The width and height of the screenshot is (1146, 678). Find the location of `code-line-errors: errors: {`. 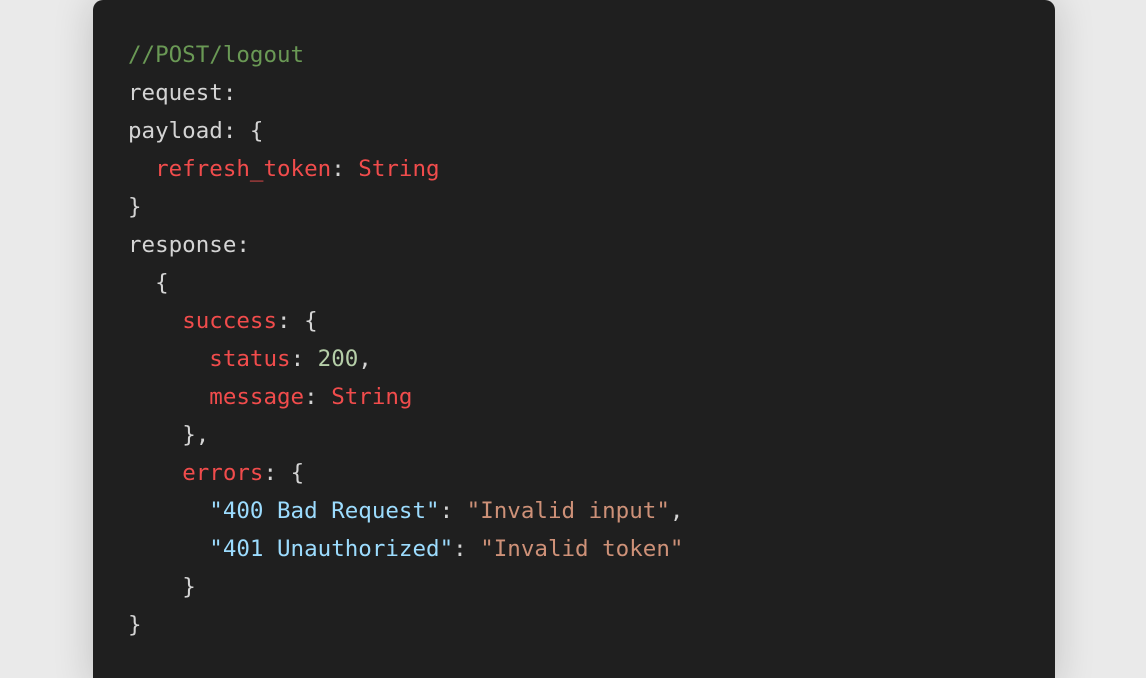

code-line-errors: errors: { is located at coordinates (591, 473).